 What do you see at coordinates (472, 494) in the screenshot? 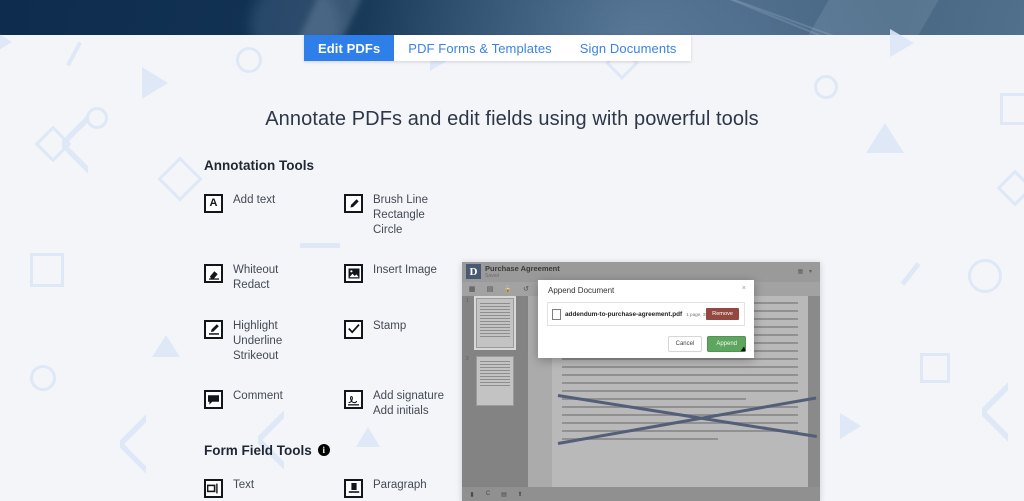
I see `footer-icon-delete: ▮` at bounding box center [472, 494].